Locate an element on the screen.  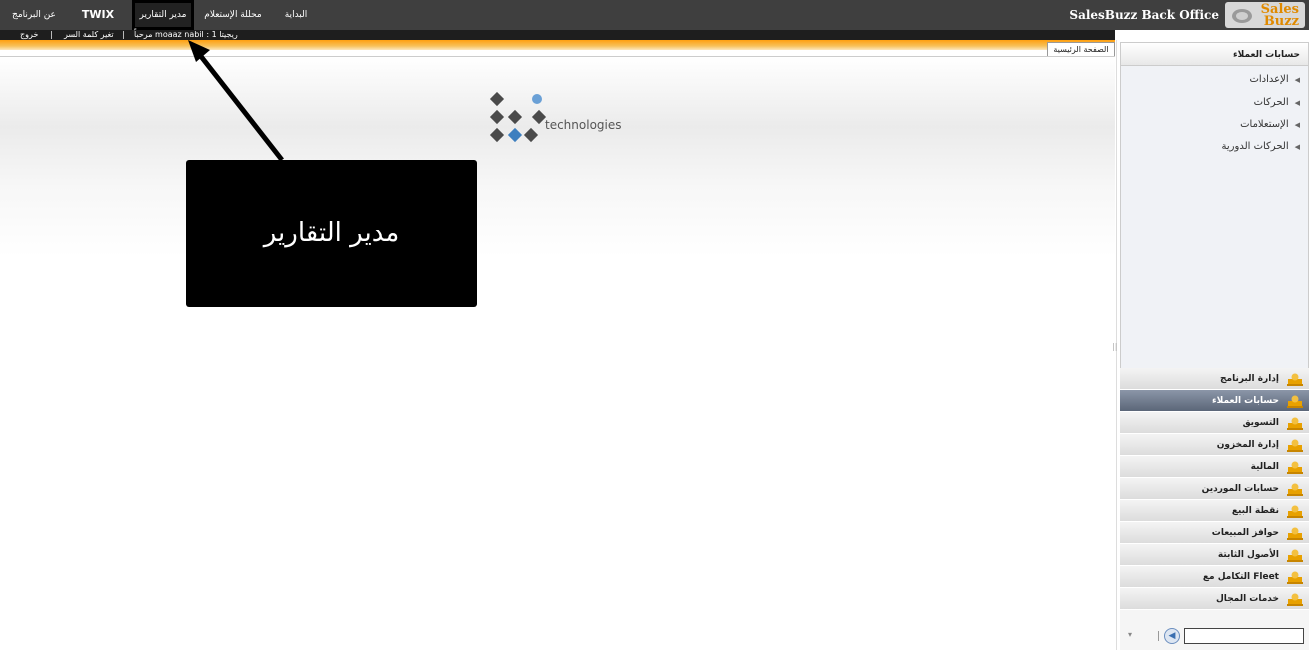
nav-label: حسابات العملاء is located at coordinates (1245, 401).